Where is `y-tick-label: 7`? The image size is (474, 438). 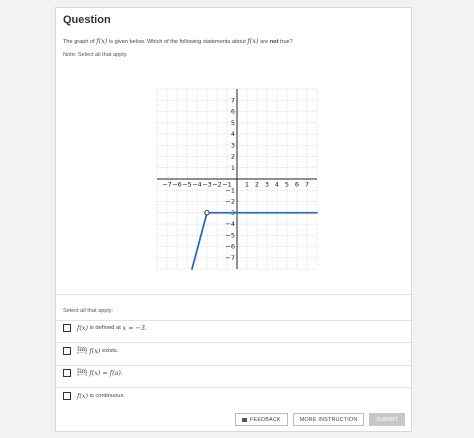
y-tick-label: 7 is located at coordinates (233, 100).